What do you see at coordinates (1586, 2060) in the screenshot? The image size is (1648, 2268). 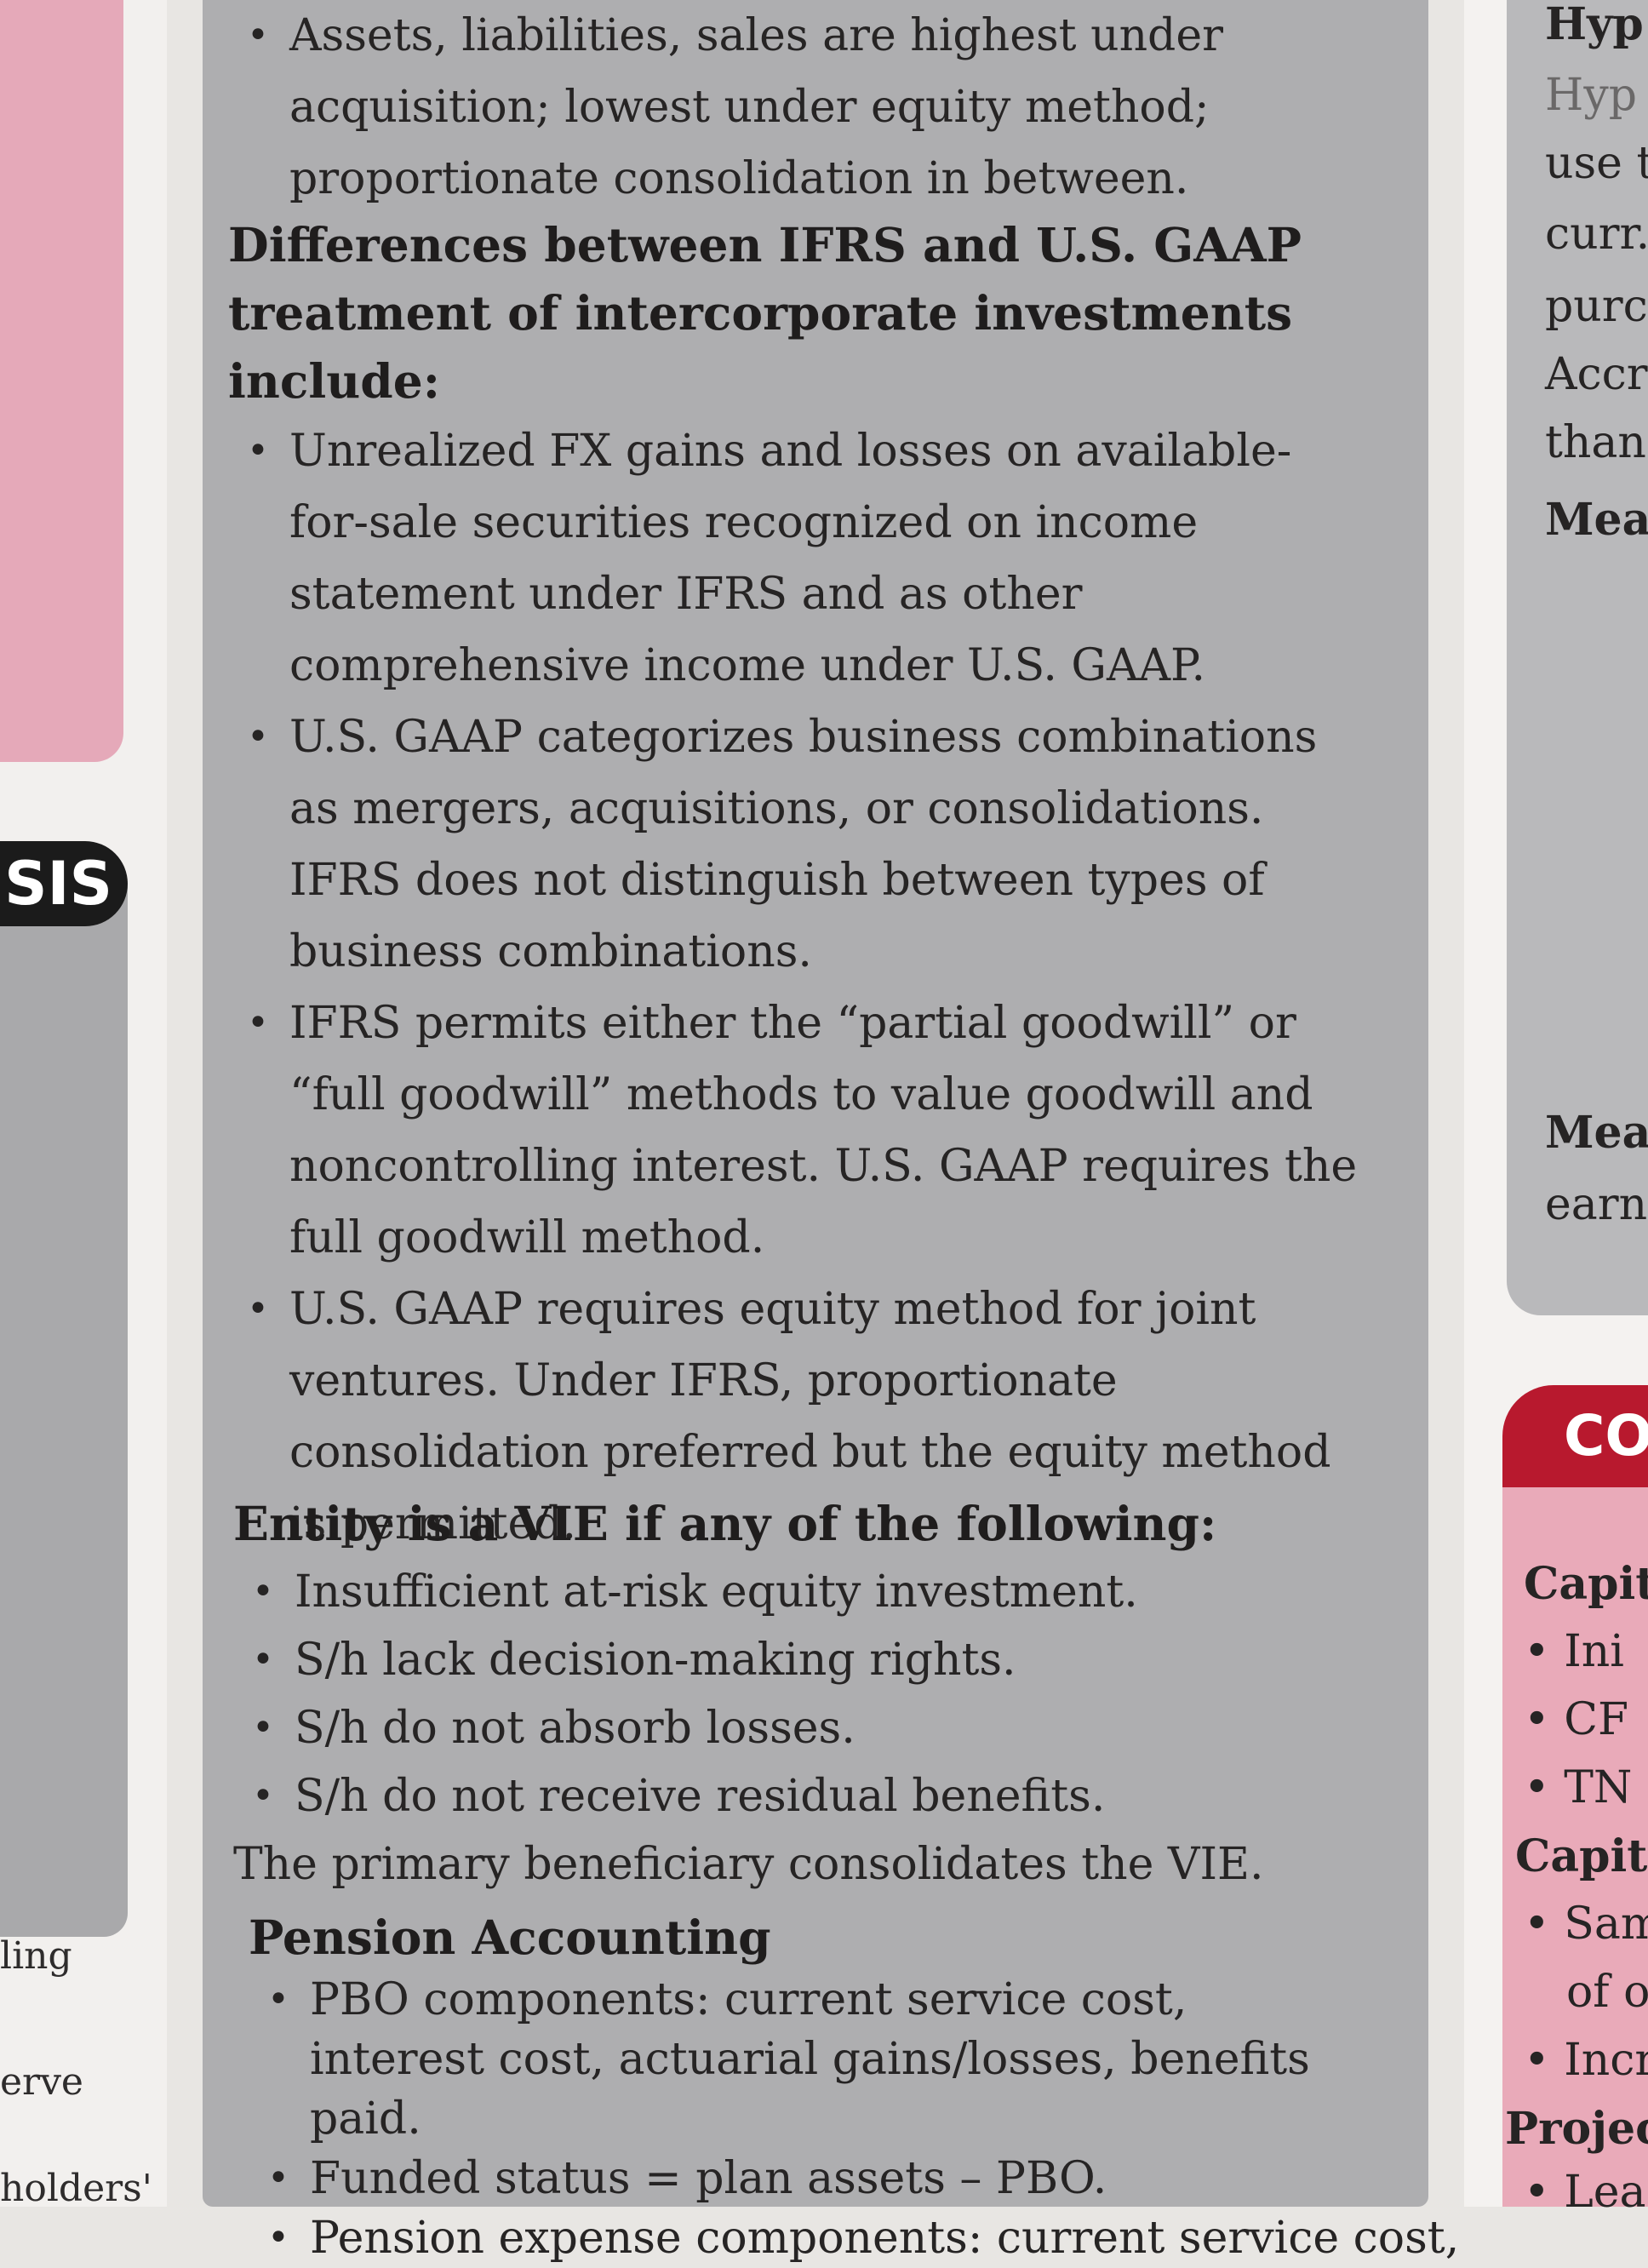 I see `right-fragment: • Incr` at bounding box center [1586, 2060].